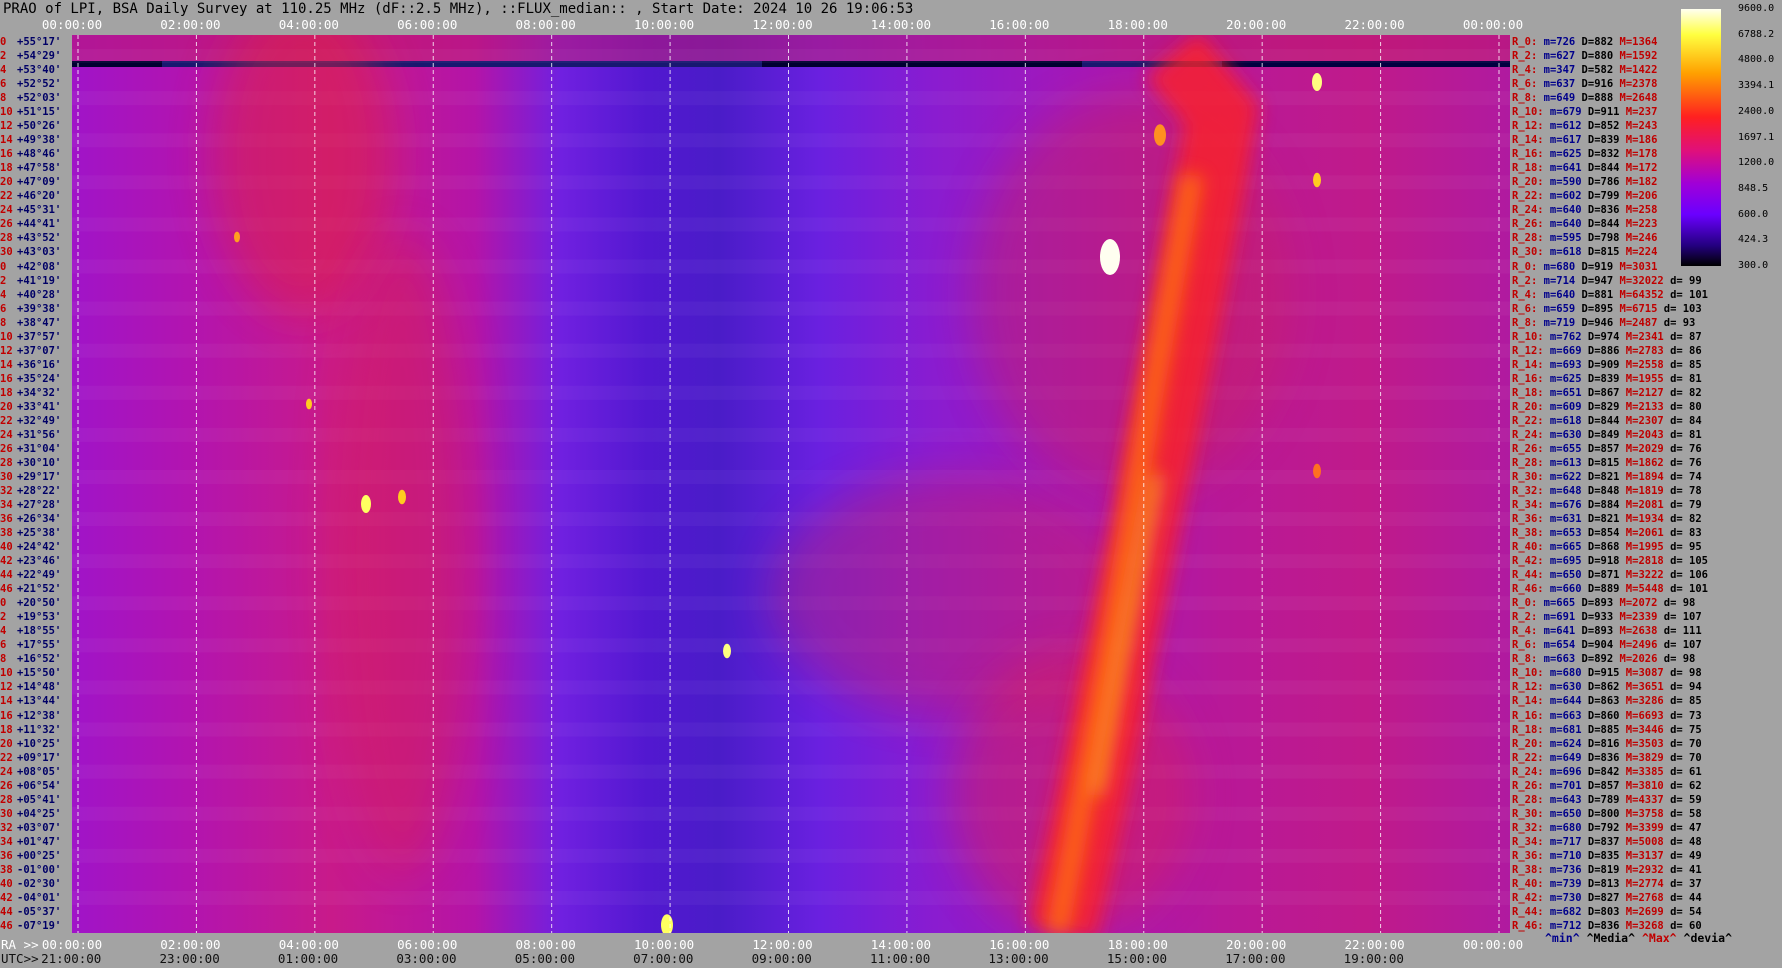  Describe the element at coordinates (1638, 112) in the screenshot. I see `stats-max: M=237` at that location.